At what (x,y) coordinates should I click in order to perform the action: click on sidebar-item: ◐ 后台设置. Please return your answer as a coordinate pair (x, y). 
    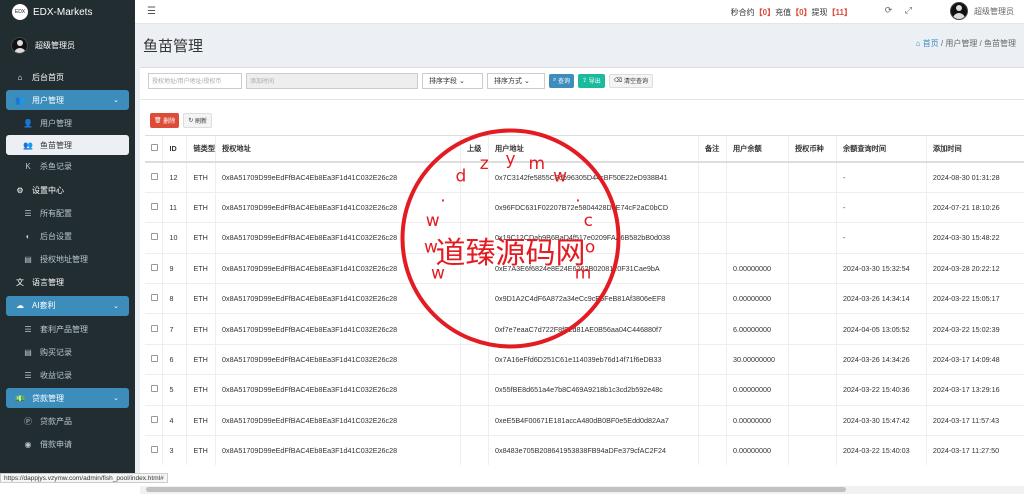
    Looking at the image, I should click on (67, 236).